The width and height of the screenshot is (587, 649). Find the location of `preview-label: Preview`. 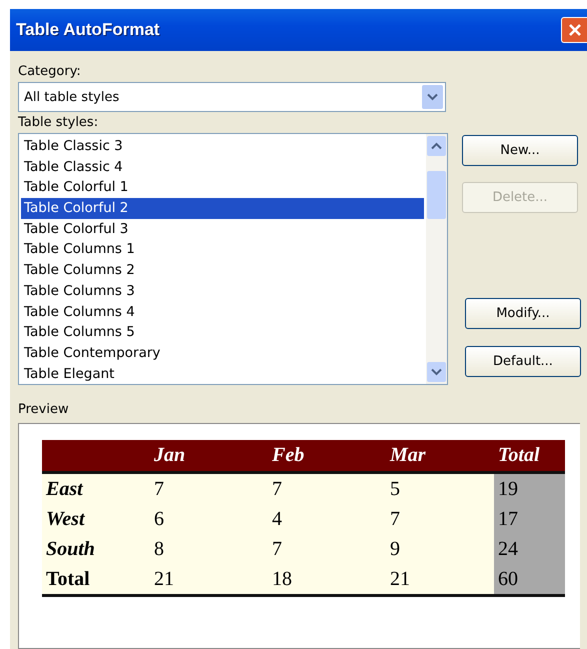

preview-label: Preview is located at coordinates (44, 409).